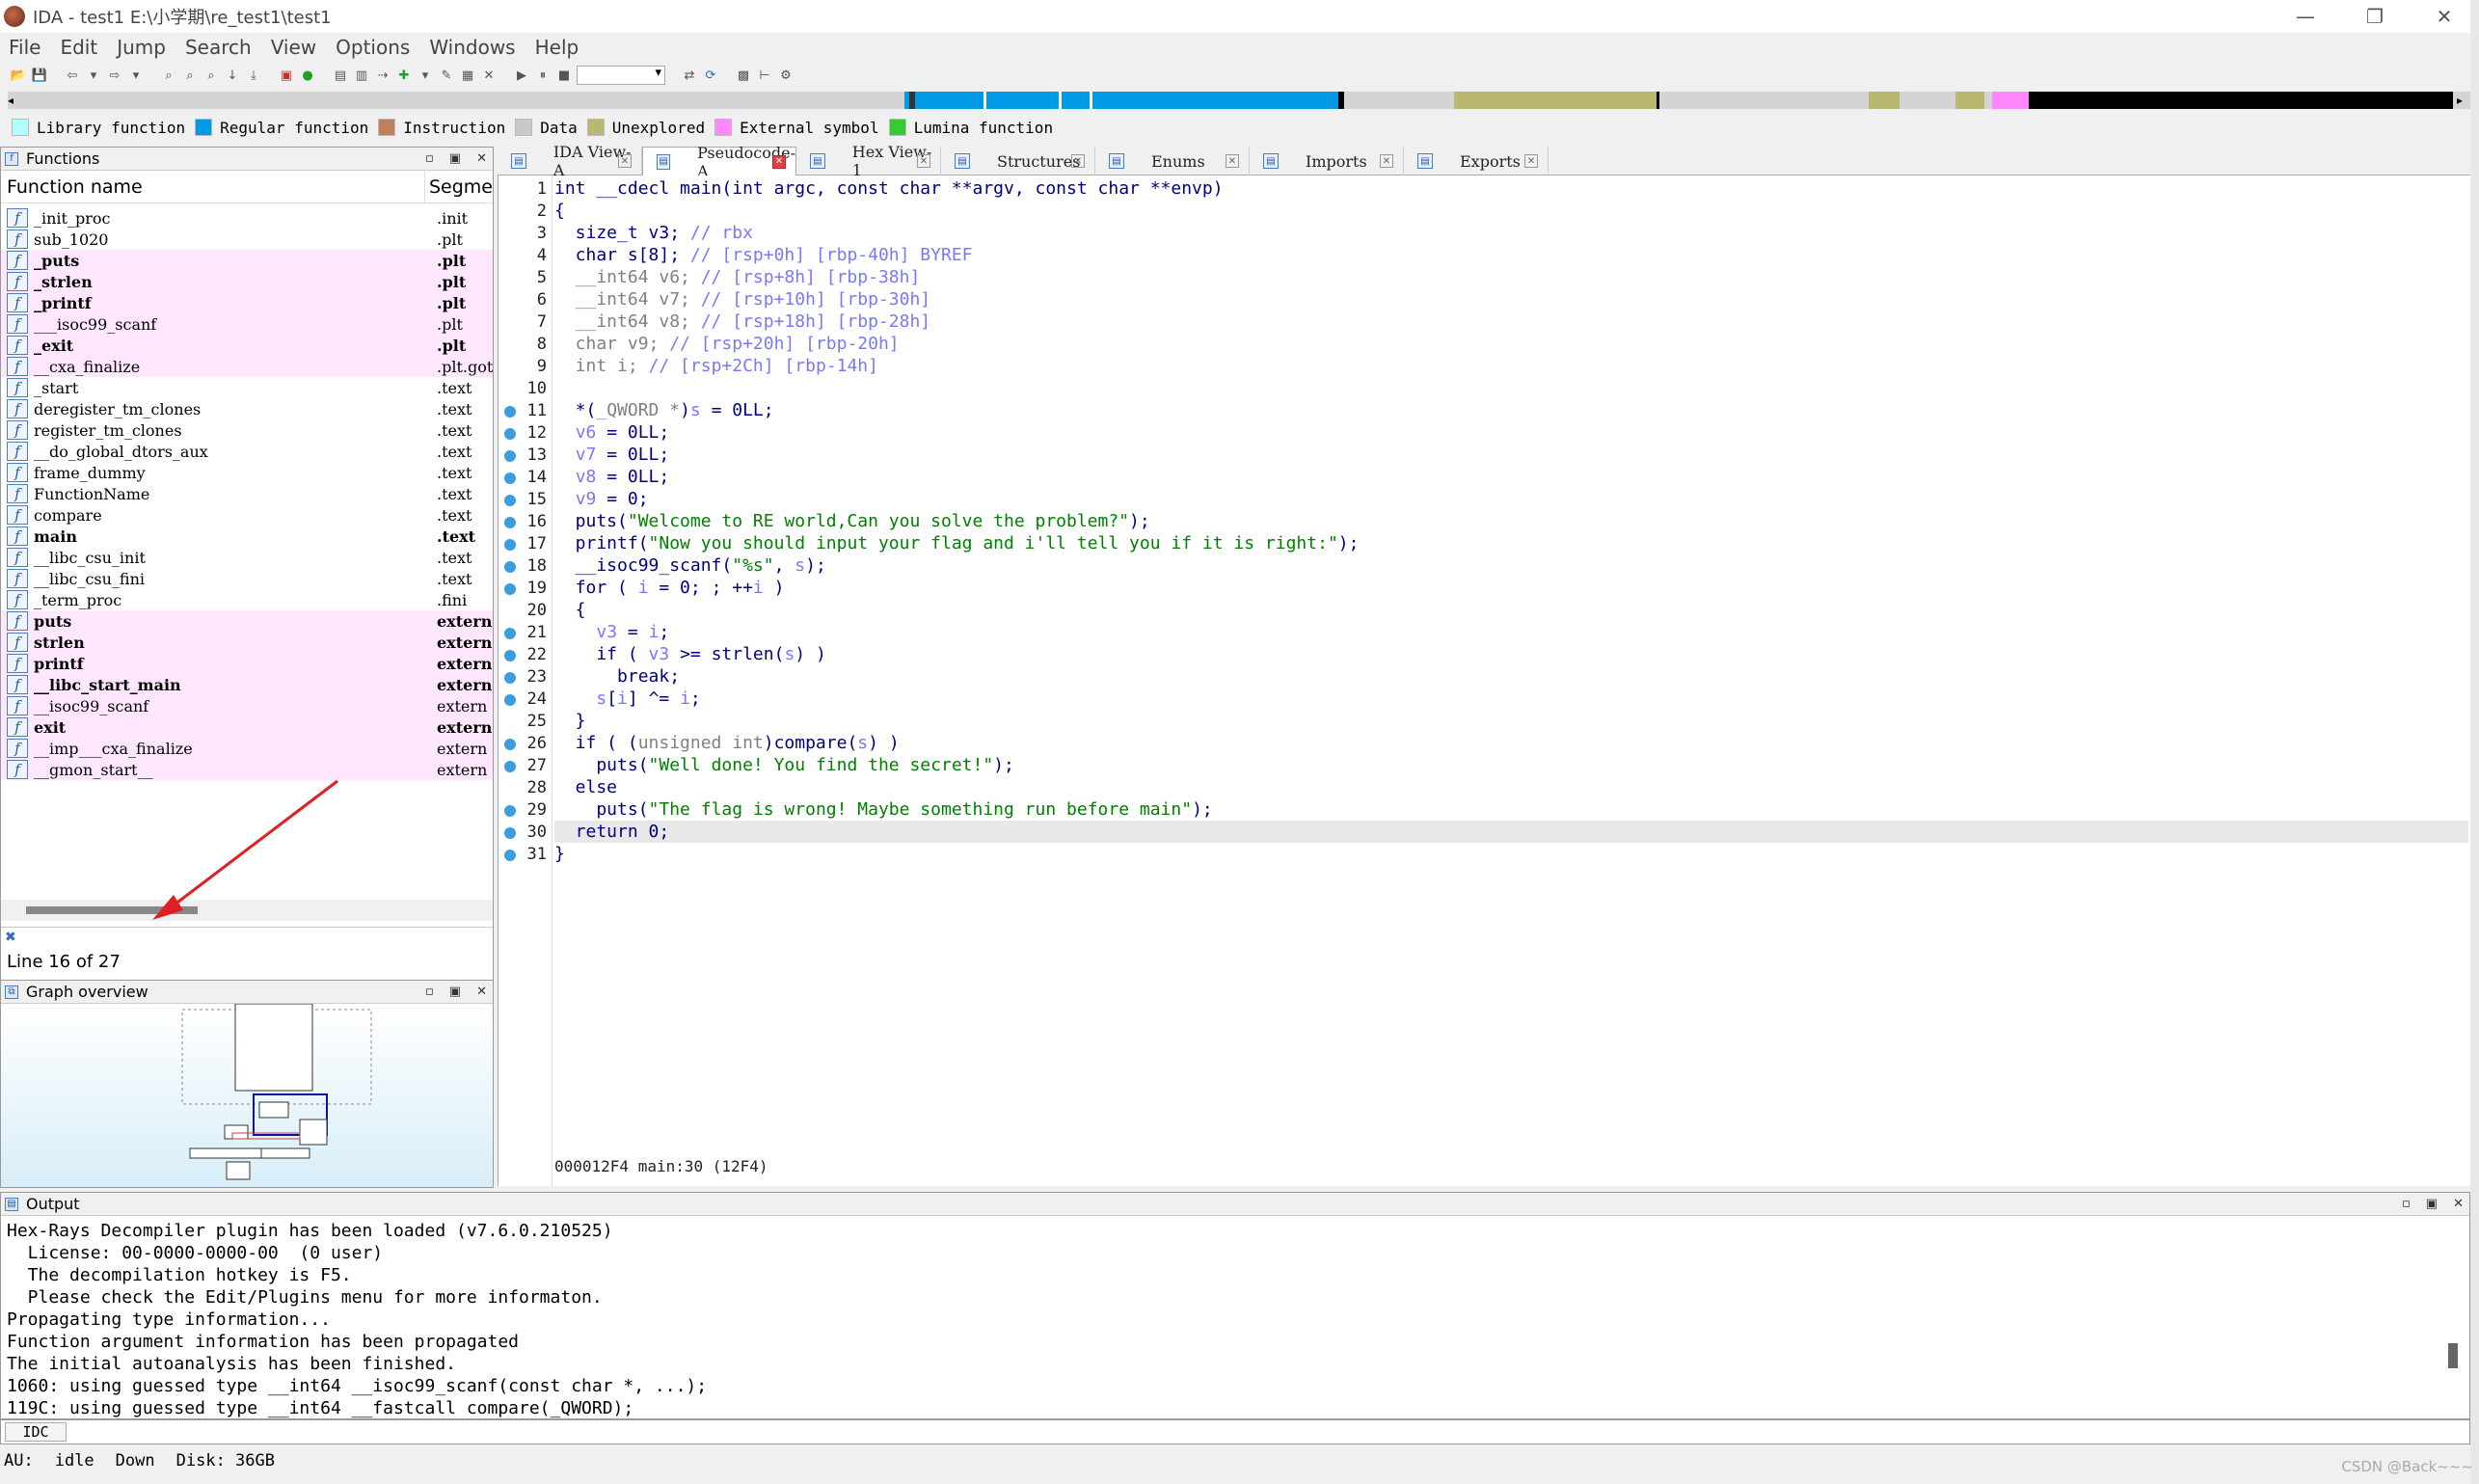  I want to click on nav-right-arrow-icon: ▸, so click(2463, 100).